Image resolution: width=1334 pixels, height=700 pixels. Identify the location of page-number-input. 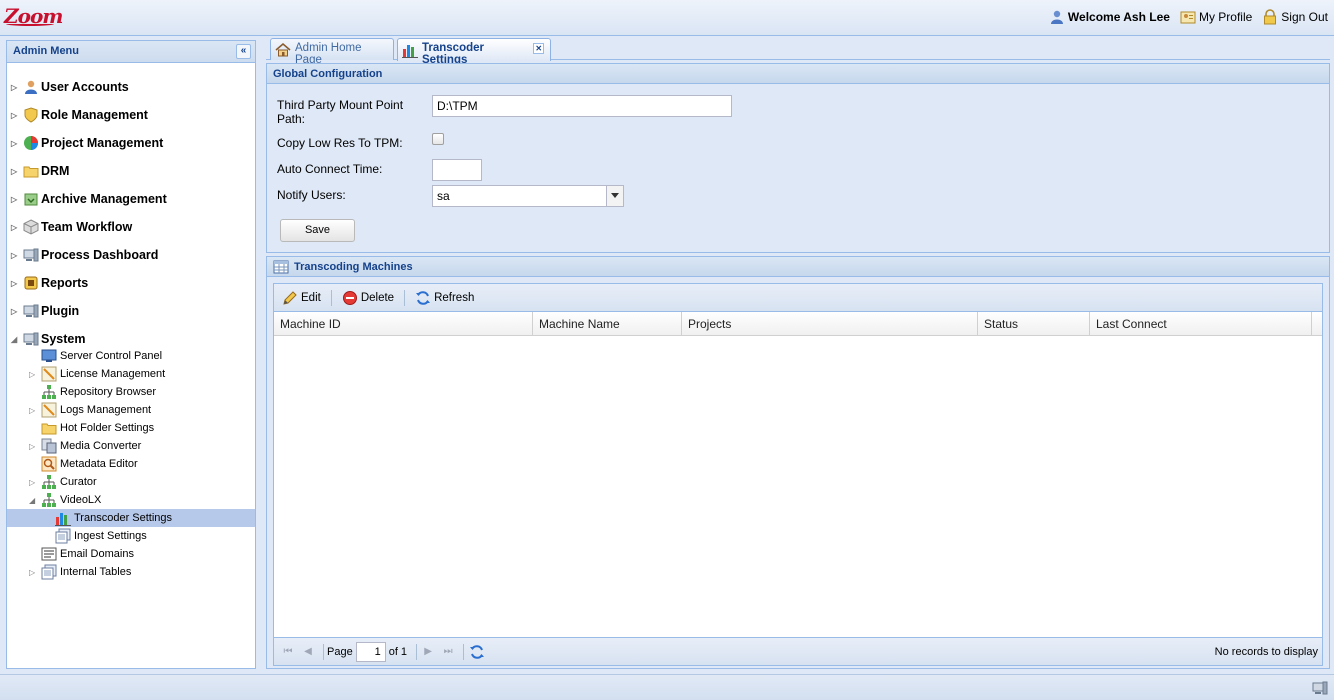
(370, 651).